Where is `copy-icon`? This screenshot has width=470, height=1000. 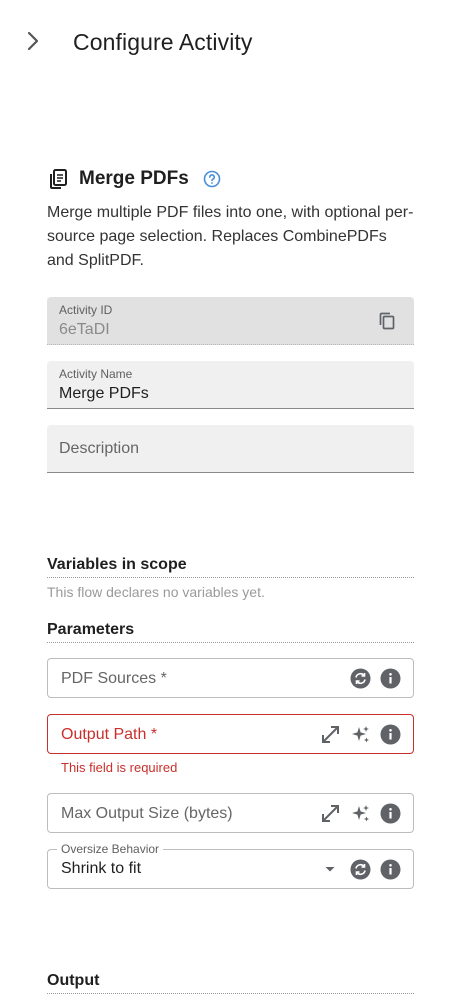 copy-icon is located at coordinates (387, 321).